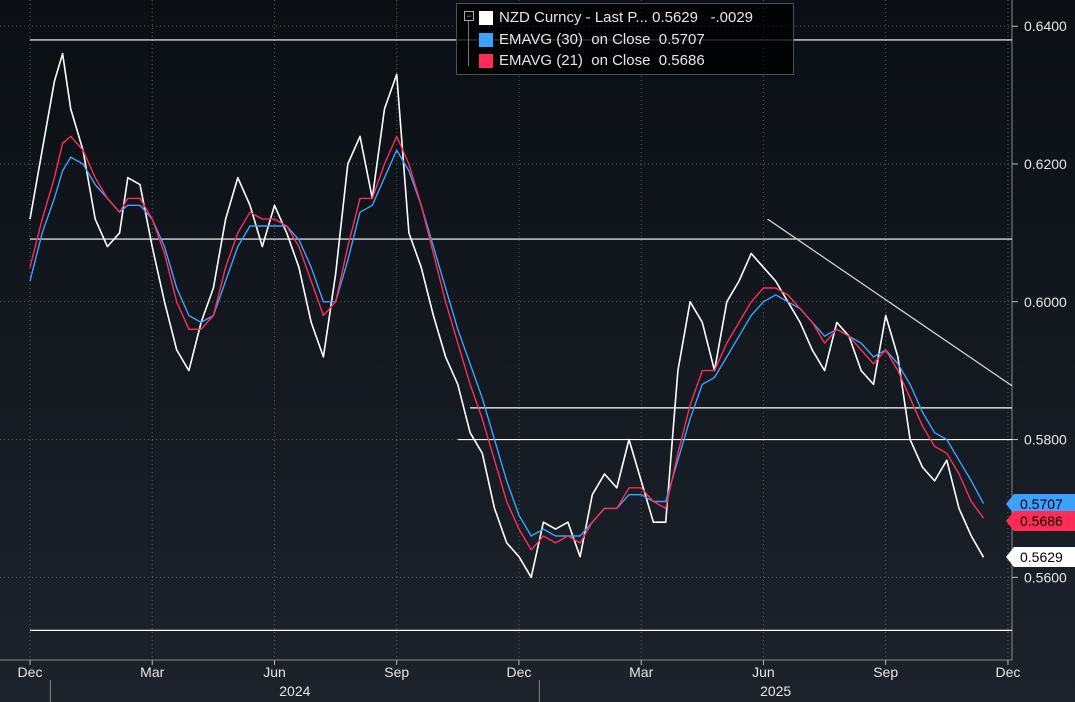 Image resolution: width=1075 pixels, height=702 pixels. I want to click on year-label: 2024, so click(294, 691).